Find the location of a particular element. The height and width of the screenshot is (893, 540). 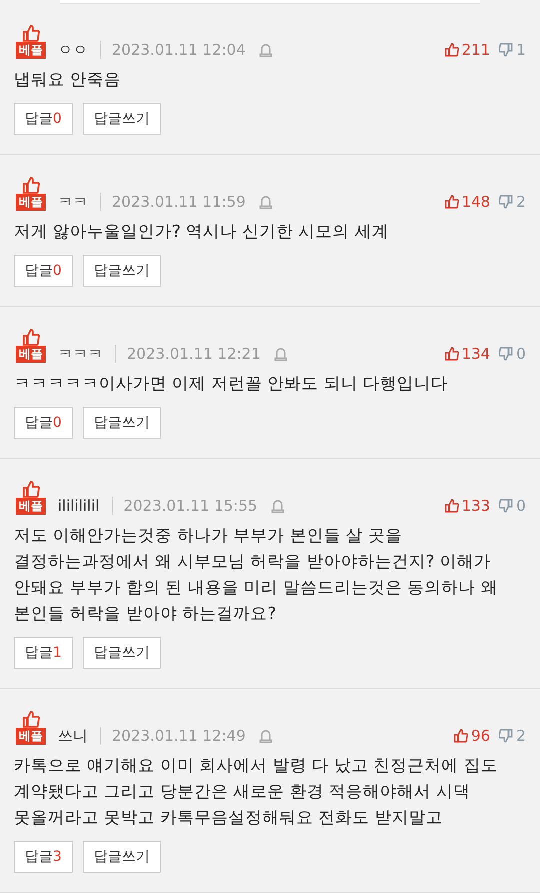

comment-date: 2023.01.11 12:49 is located at coordinates (179, 736).